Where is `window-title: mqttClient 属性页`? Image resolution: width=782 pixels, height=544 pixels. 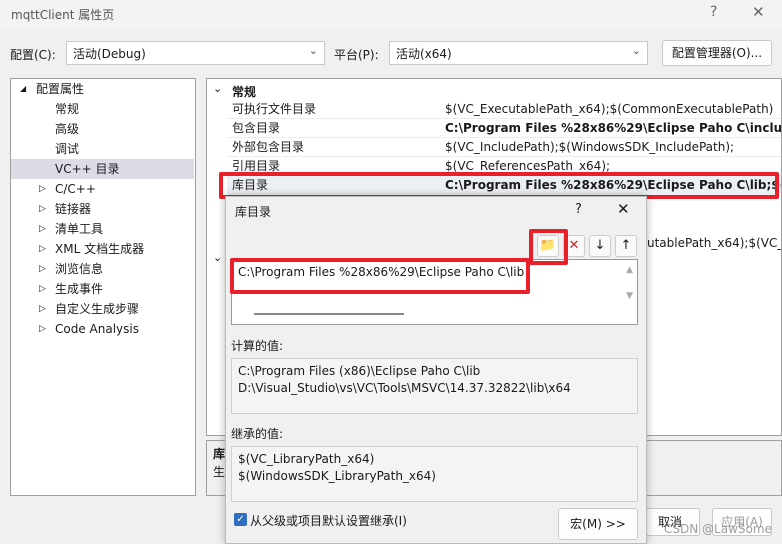
window-title: mqttClient 属性页 is located at coordinates (63, 15).